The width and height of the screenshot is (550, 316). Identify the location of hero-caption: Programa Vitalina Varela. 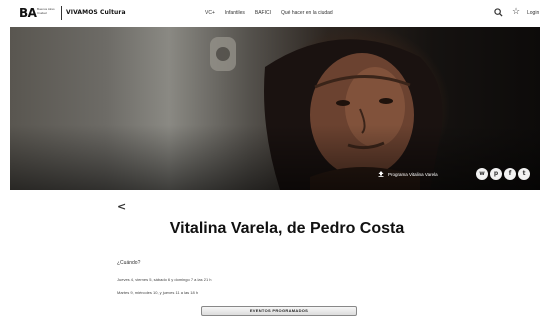
(408, 174).